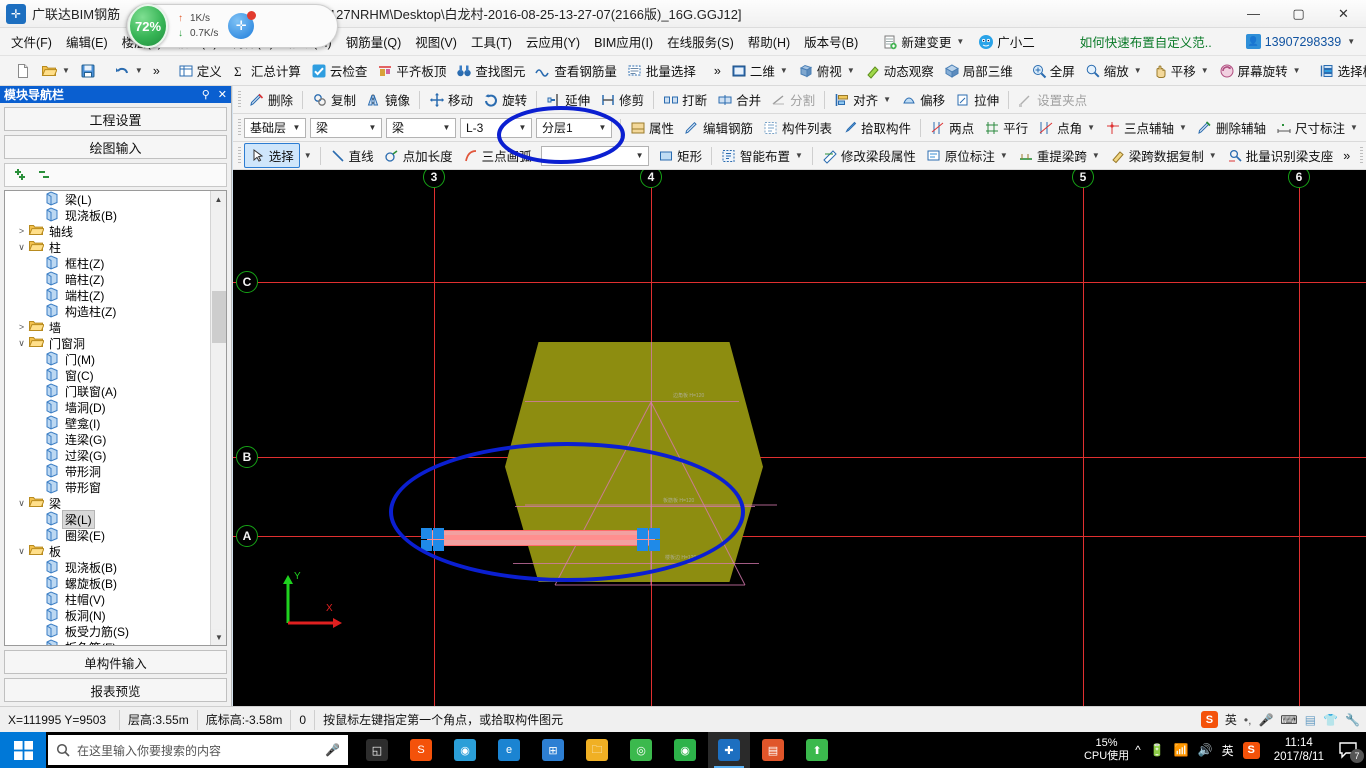  I want to click on move-button: 移动, so click(451, 99).